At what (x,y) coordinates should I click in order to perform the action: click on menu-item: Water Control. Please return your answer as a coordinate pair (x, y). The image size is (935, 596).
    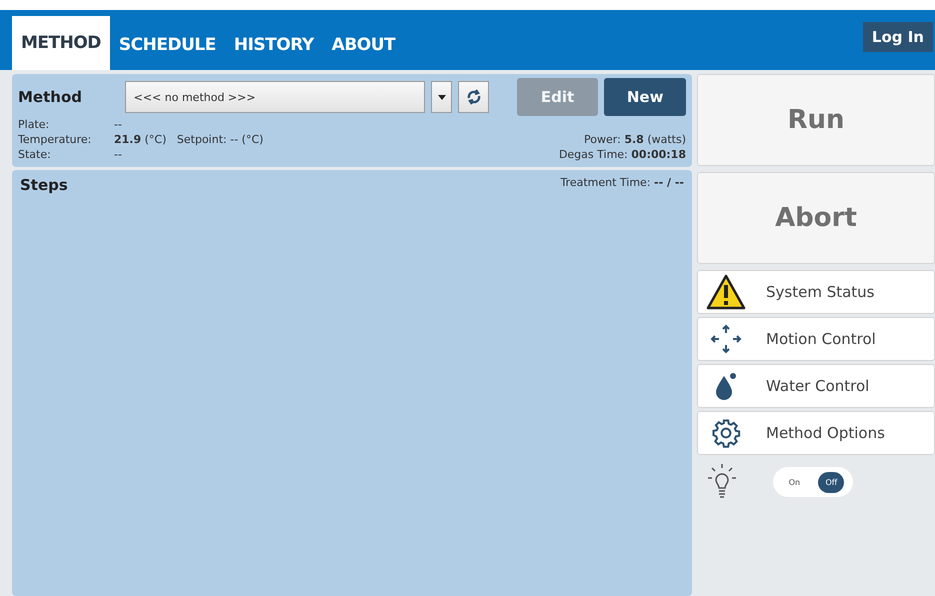
    Looking at the image, I should click on (816, 386).